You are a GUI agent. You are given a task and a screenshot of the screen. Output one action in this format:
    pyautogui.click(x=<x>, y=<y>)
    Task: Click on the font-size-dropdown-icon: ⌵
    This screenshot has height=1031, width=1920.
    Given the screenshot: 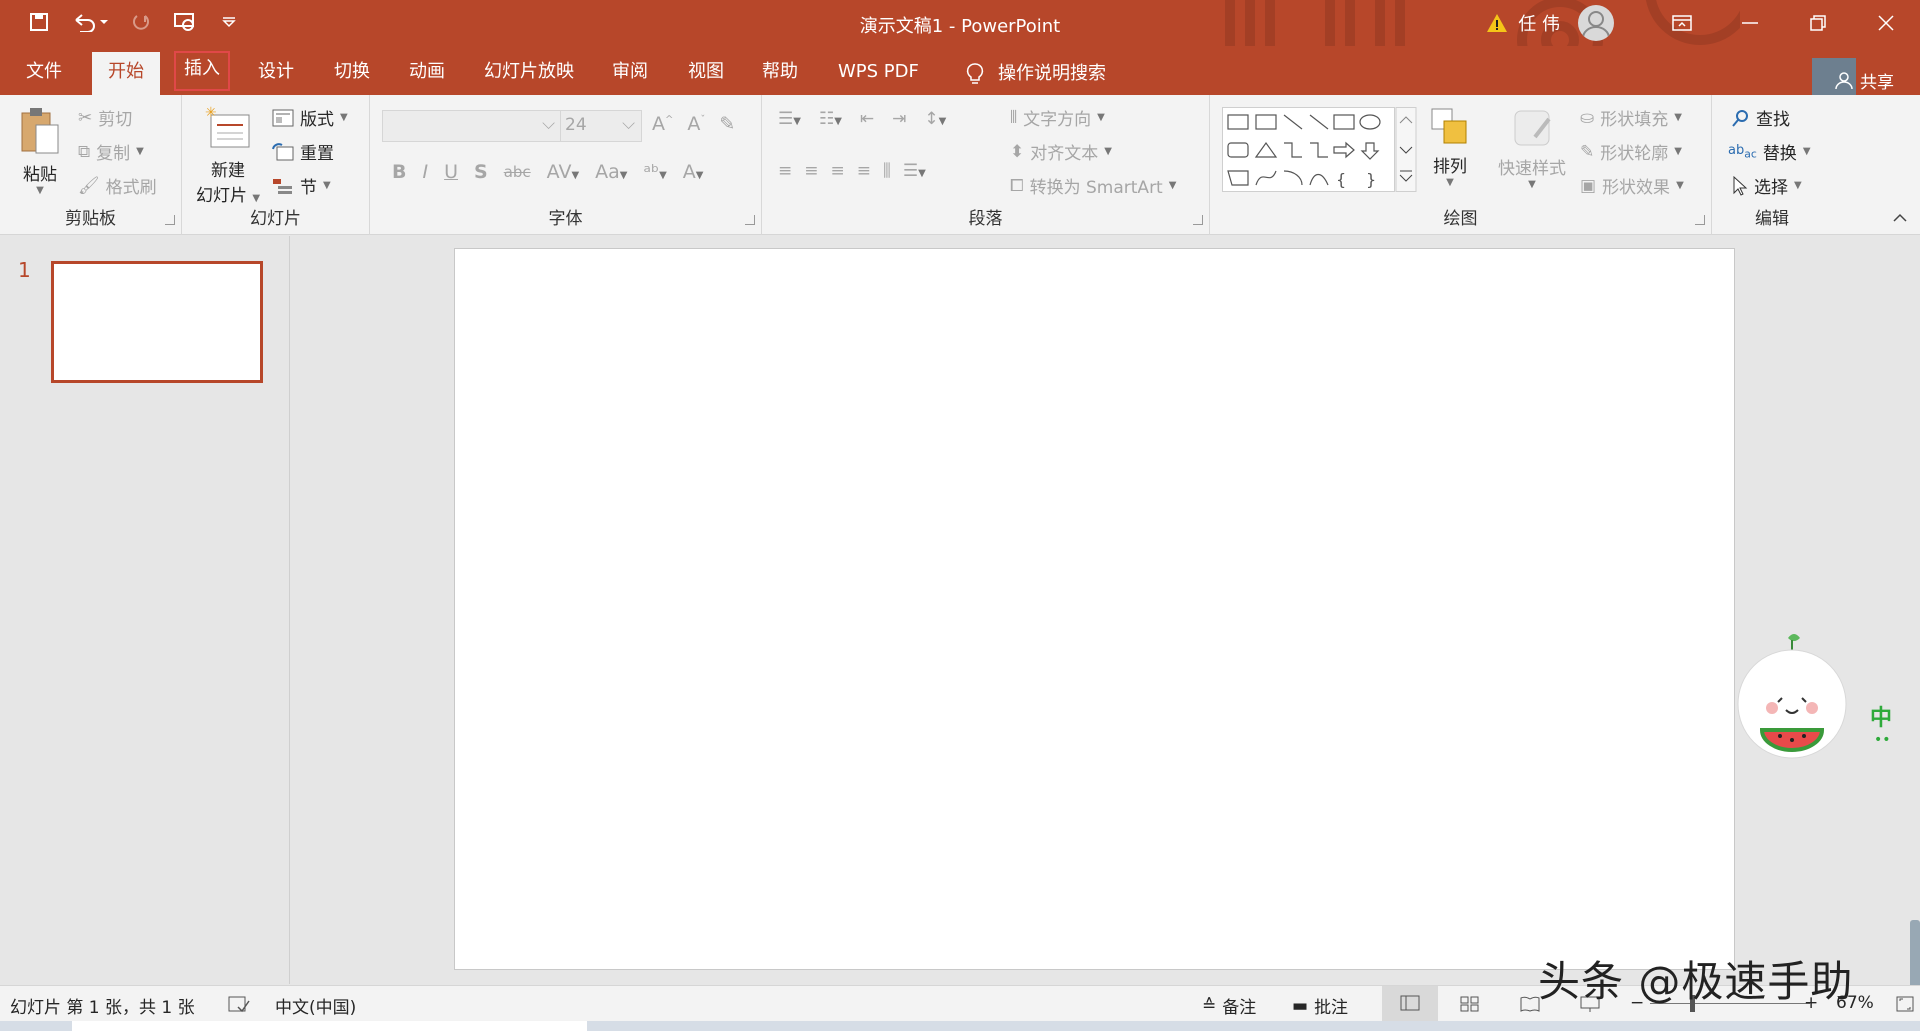 What is the action you would take?
    pyautogui.click(x=628, y=124)
    